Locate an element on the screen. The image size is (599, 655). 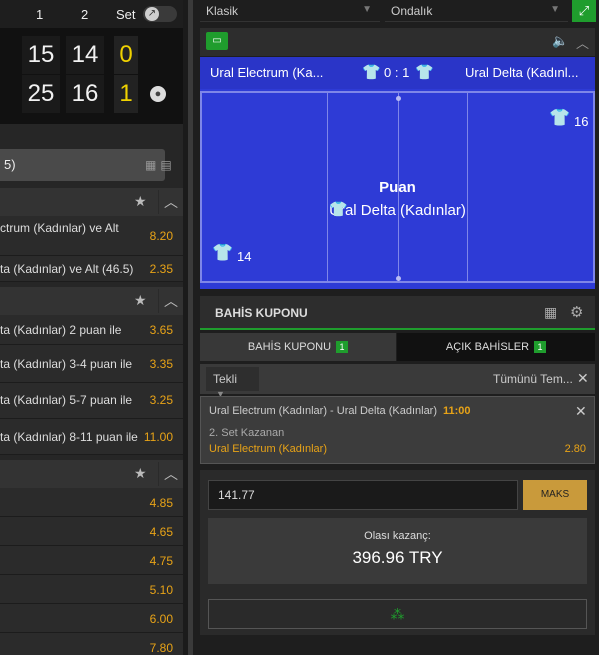
market-row: ta (Kadınlar) 3-4 puan ile 3.35 is located at coordinates (91, 364).